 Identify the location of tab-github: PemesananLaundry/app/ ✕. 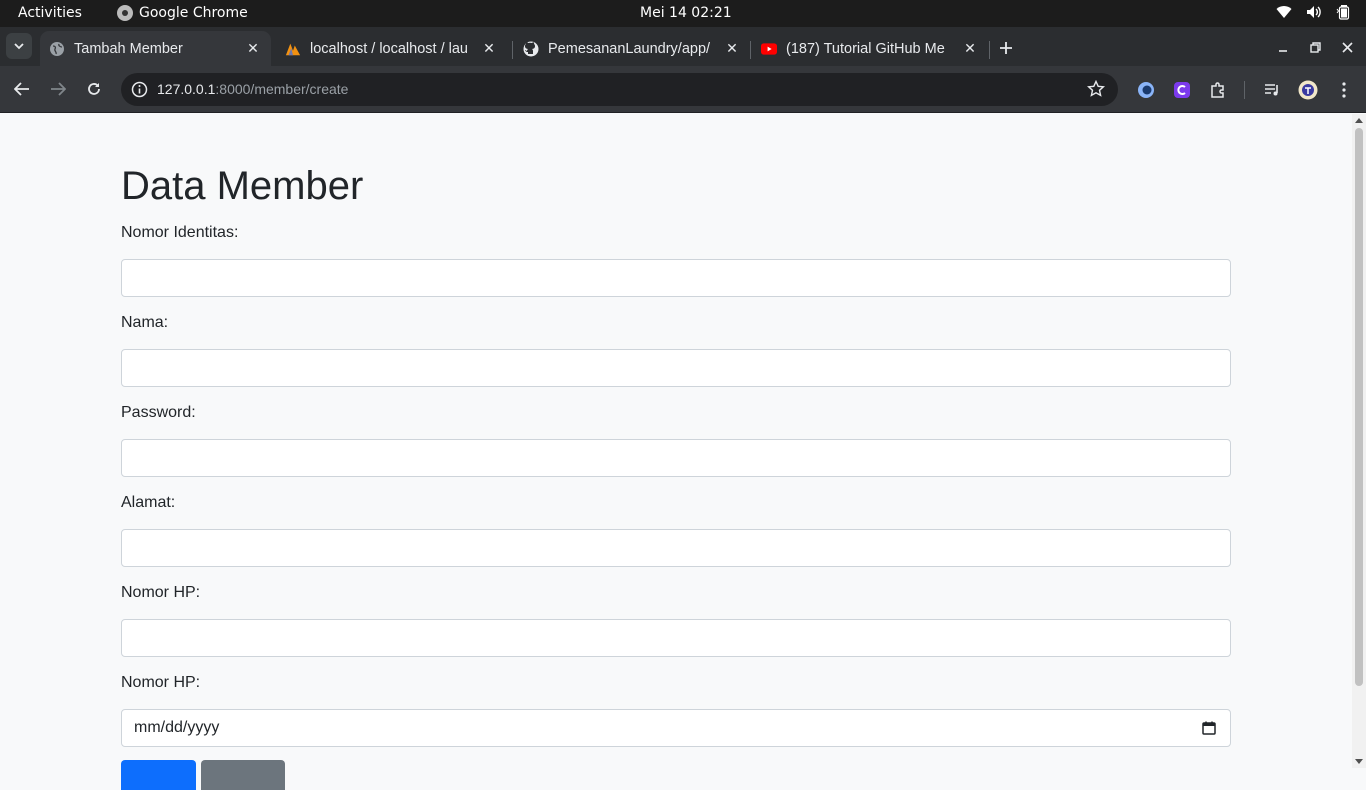
(632, 48).